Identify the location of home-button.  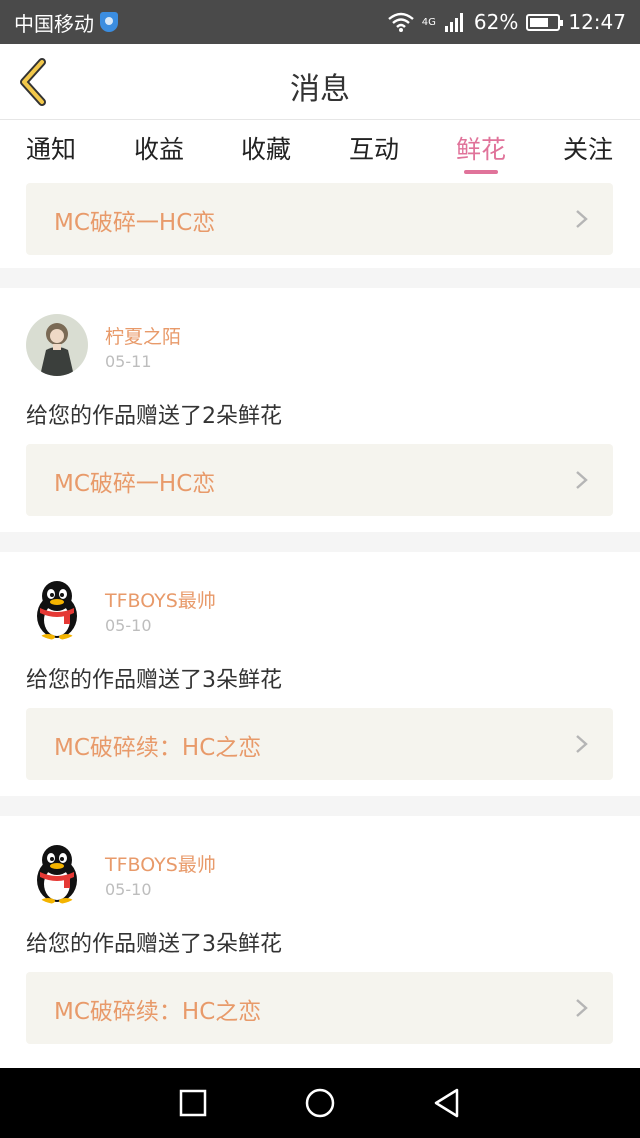
(320, 1103).